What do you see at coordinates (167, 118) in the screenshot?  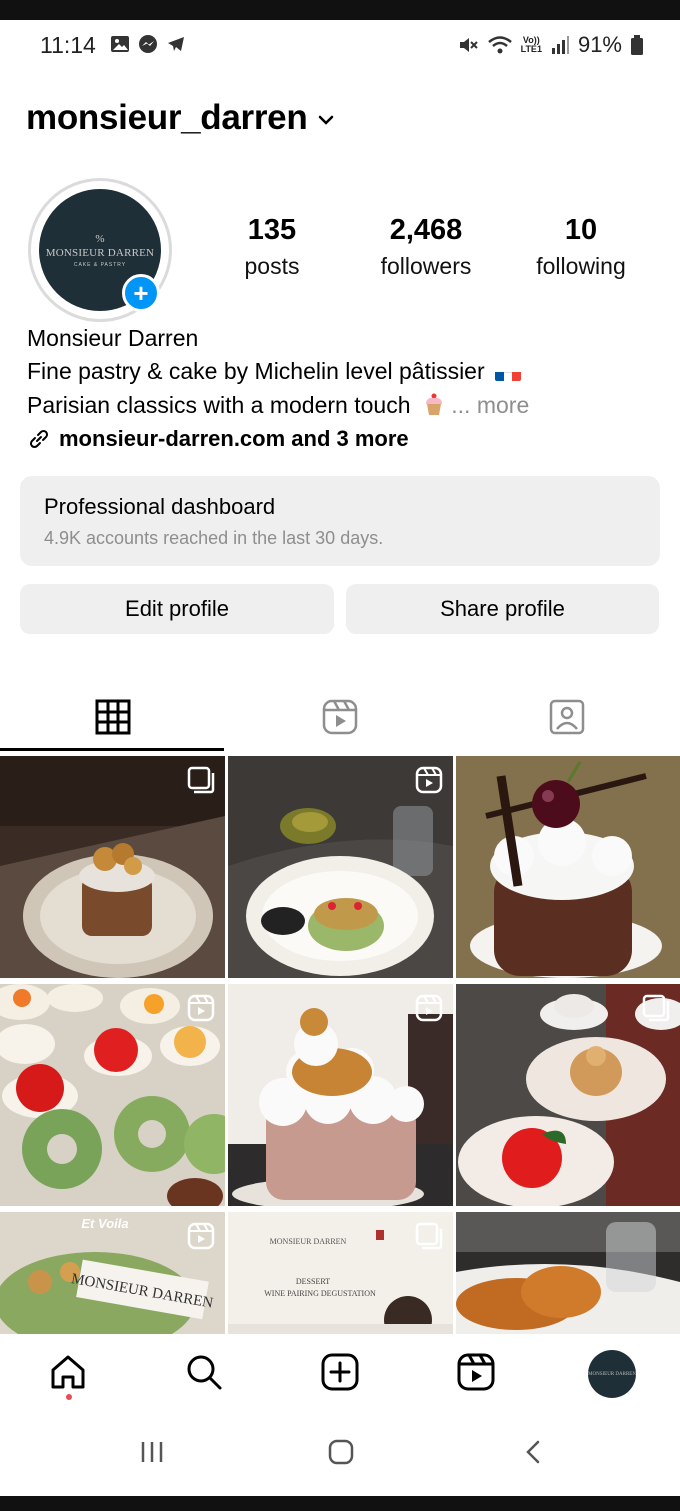 I see `username-switcher: monsieur_darren` at bounding box center [167, 118].